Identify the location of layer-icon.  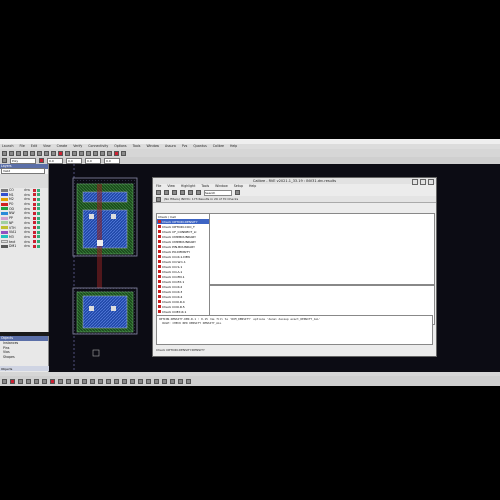
(123, 153).